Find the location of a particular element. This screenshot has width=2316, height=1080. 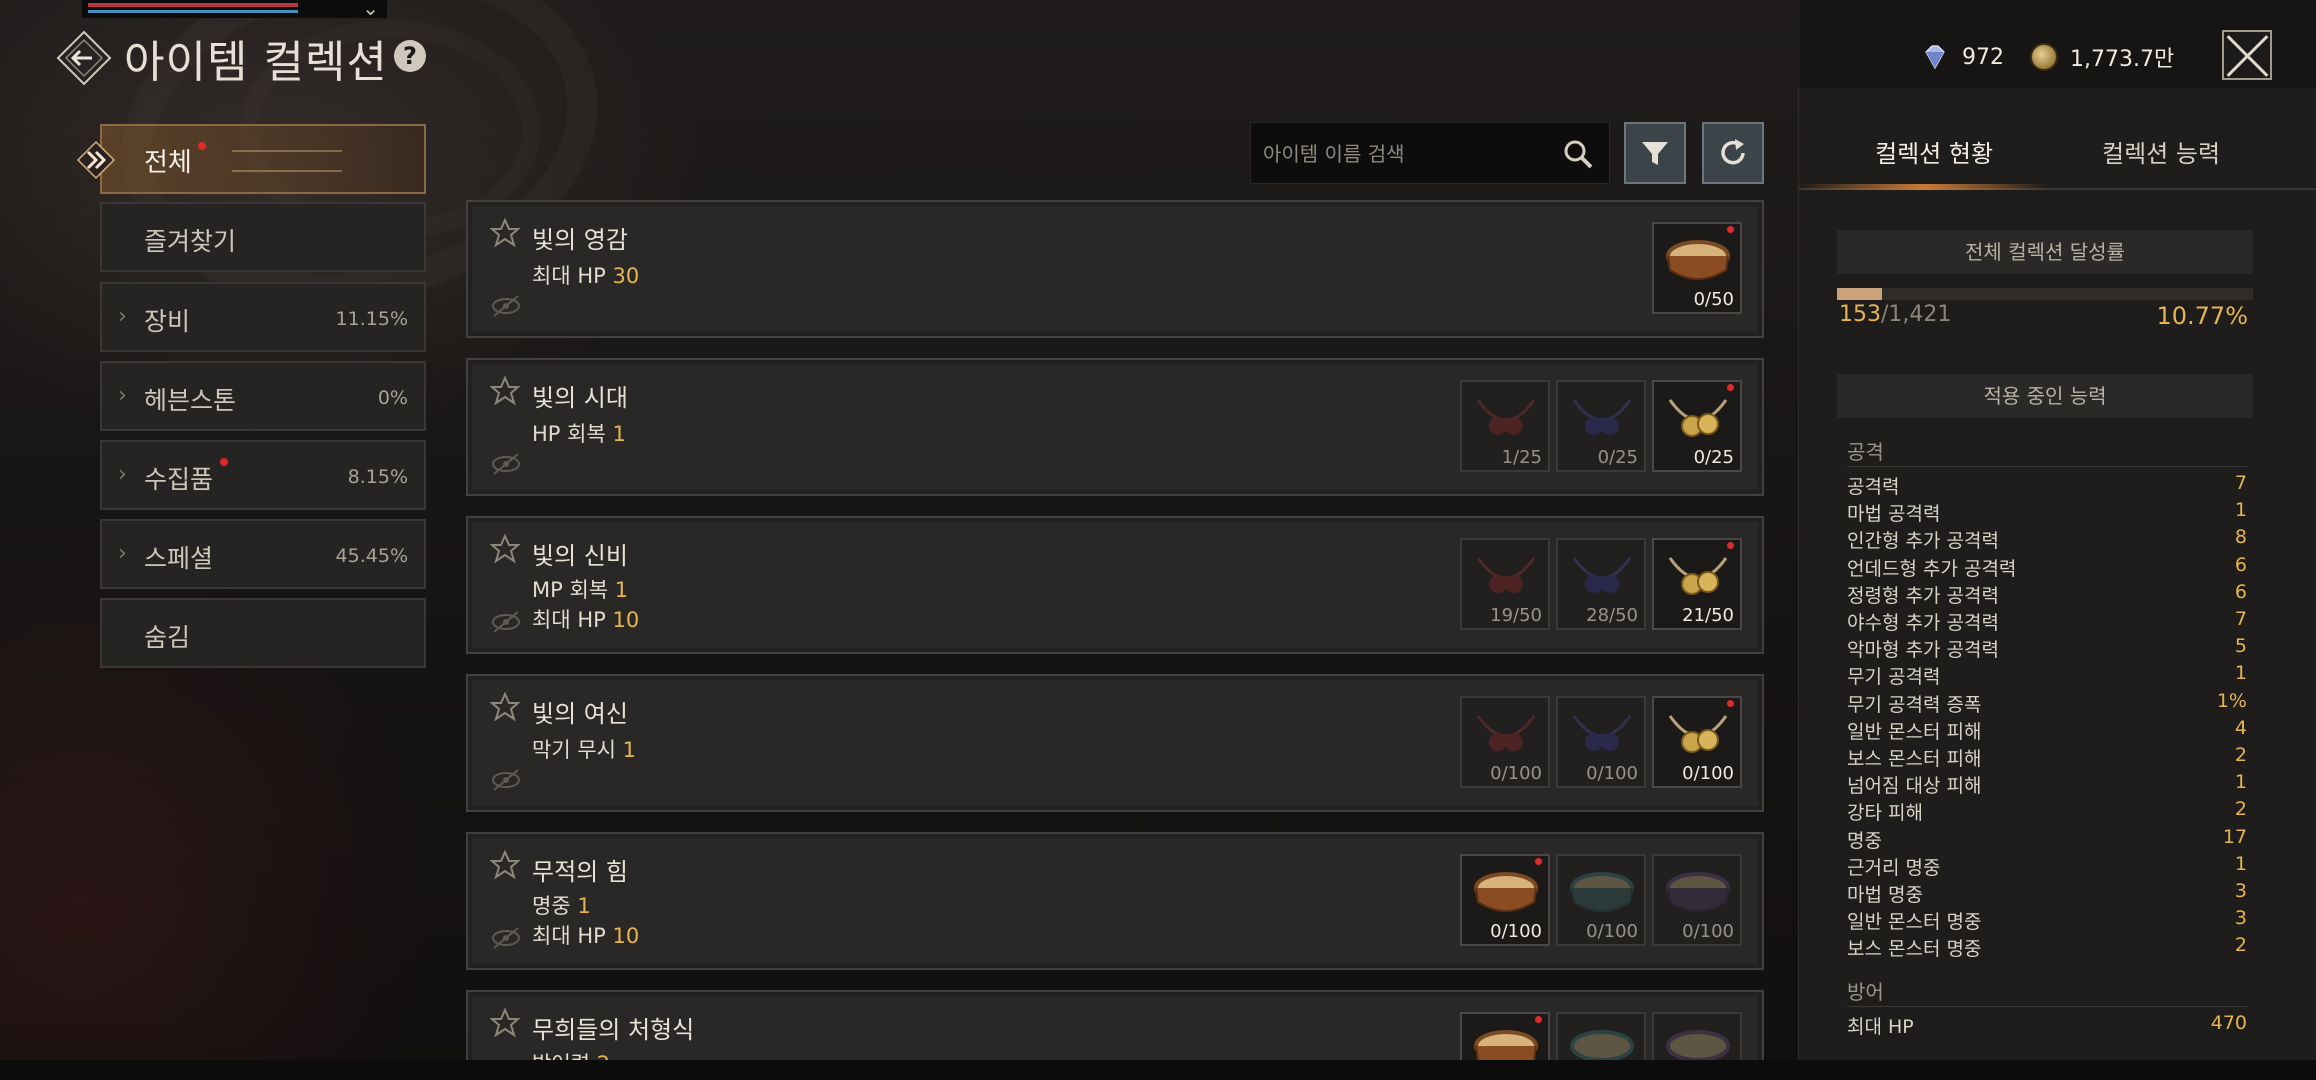

slot-count: 0/100 is located at coordinates (1612, 773).